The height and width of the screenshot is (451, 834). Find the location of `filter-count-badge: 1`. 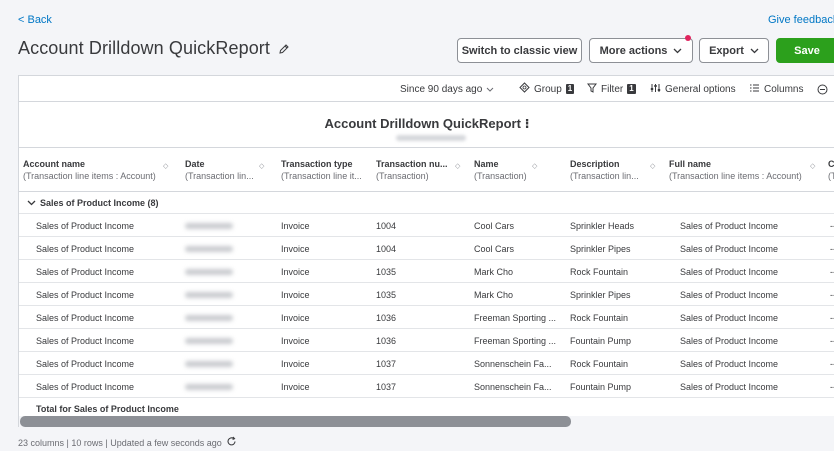

filter-count-badge: 1 is located at coordinates (631, 89).